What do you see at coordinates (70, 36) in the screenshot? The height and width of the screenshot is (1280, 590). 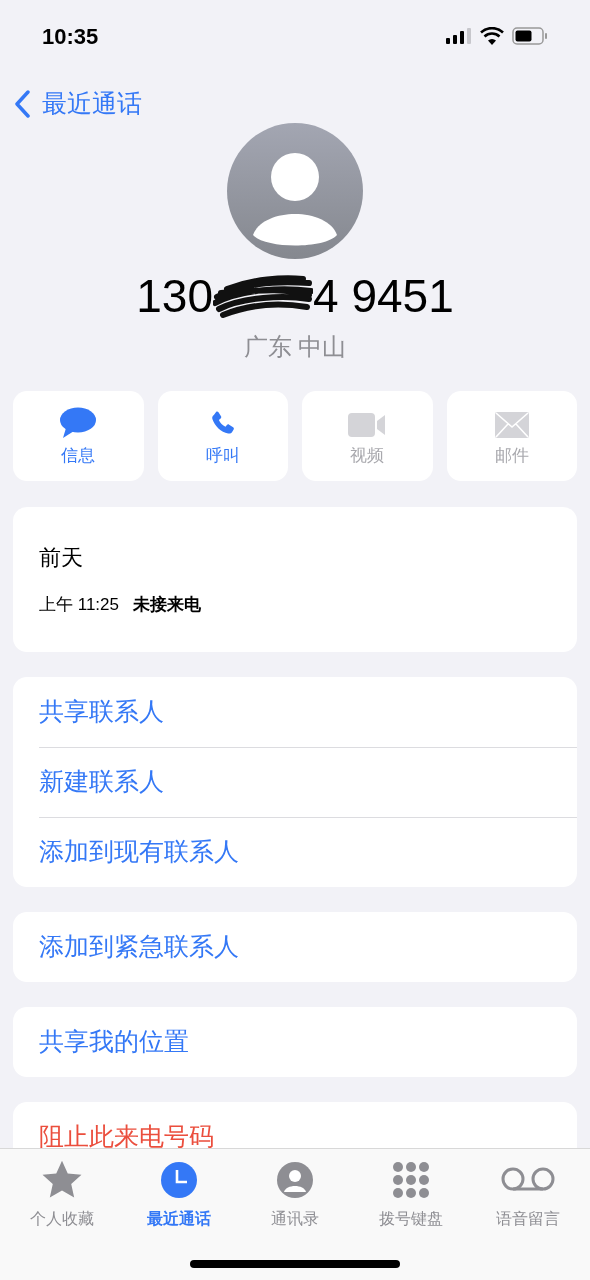 I see `status-time: 10:35` at bounding box center [70, 36].